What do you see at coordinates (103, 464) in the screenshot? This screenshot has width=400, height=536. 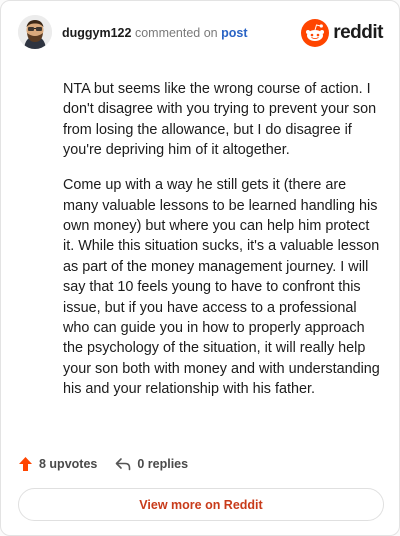 I see `comment-actions: 8 upvotes 0 replies` at bounding box center [103, 464].